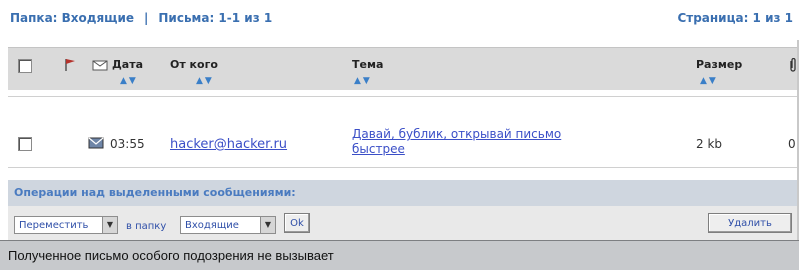  What do you see at coordinates (367, 64) in the screenshot?
I see `header-subject: Тема` at bounding box center [367, 64].